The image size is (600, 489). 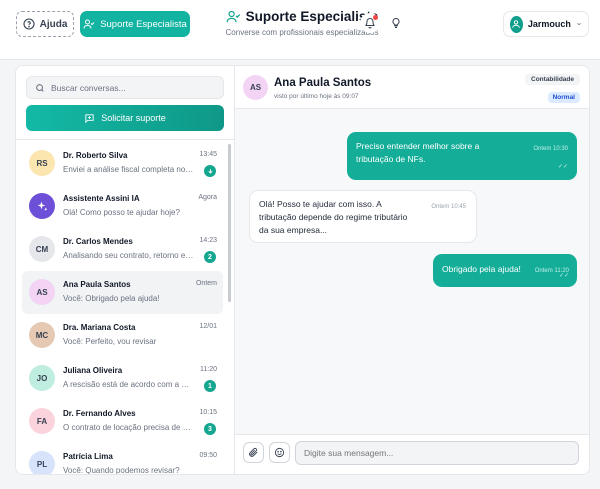 What do you see at coordinates (99, 413) in the screenshot?
I see `conversation-name: Dr. Fernando Alves` at bounding box center [99, 413].